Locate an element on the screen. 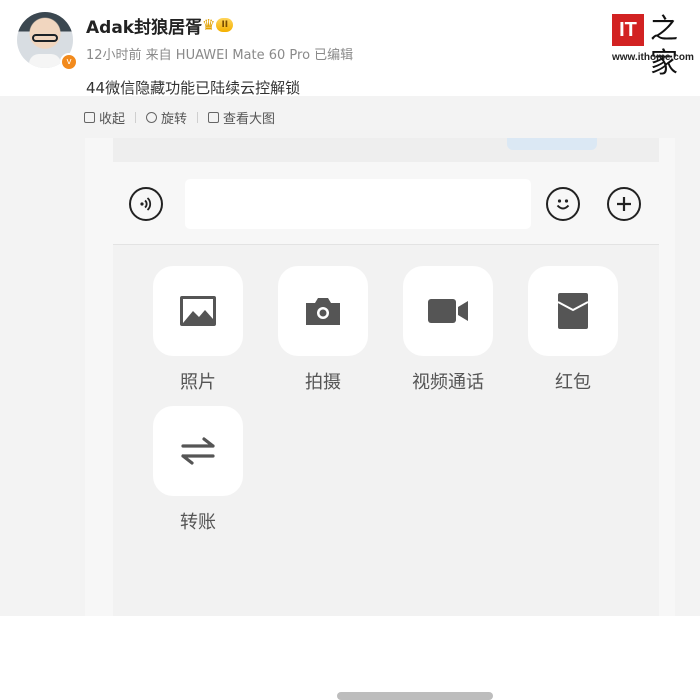  action-label: 拍摄 is located at coordinates (323, 382).